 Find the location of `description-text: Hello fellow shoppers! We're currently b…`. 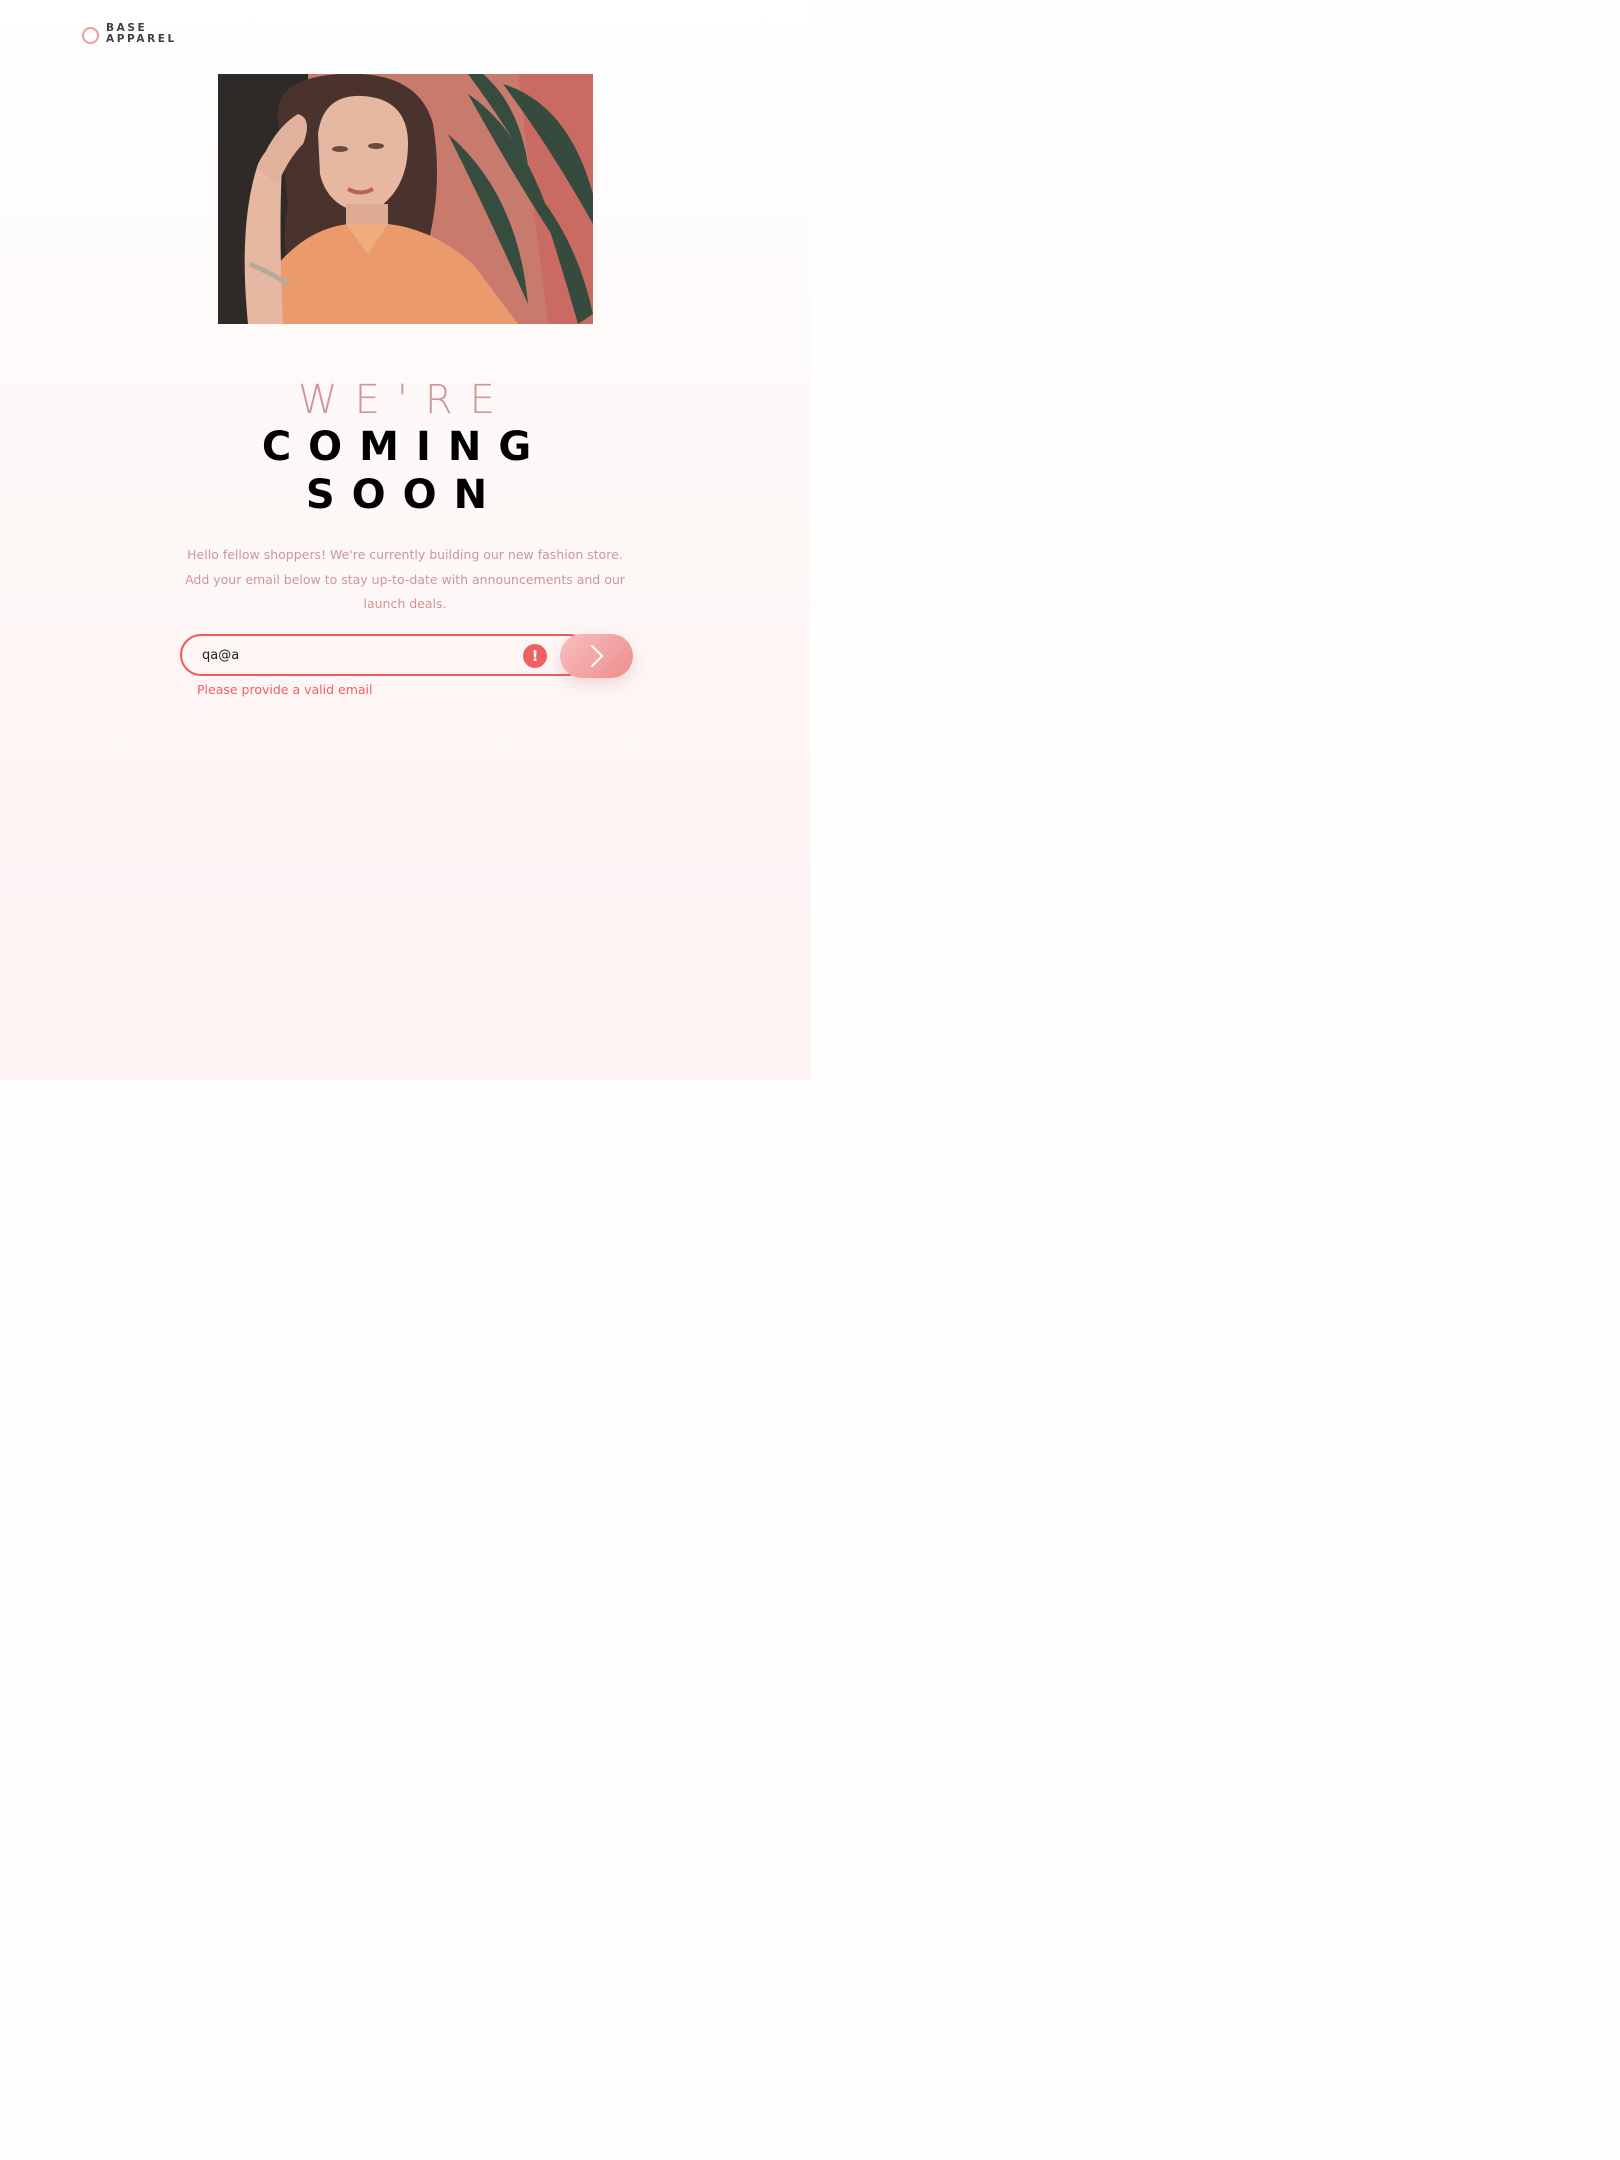

description-text: Hello fellow shoppers! We're currently b… is located at coordinates (405, 579).